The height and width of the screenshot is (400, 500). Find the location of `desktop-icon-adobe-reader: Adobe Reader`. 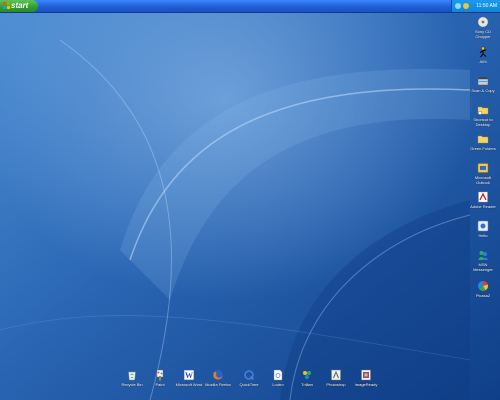

desktop-icon-adobe-reader: Adobe Reader is located at coordinates (483, 200).